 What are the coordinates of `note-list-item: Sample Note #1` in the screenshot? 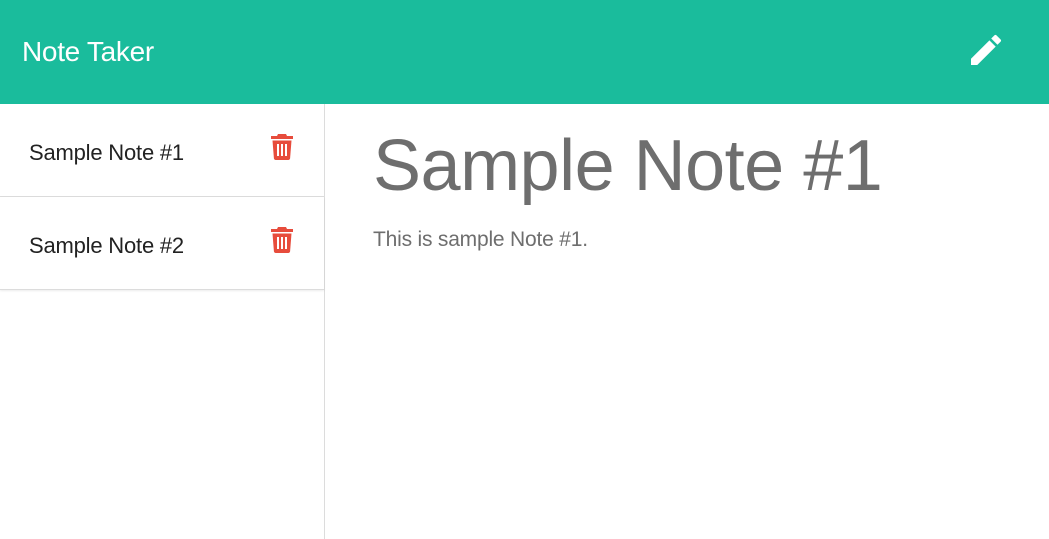 It's located at (162, 150).